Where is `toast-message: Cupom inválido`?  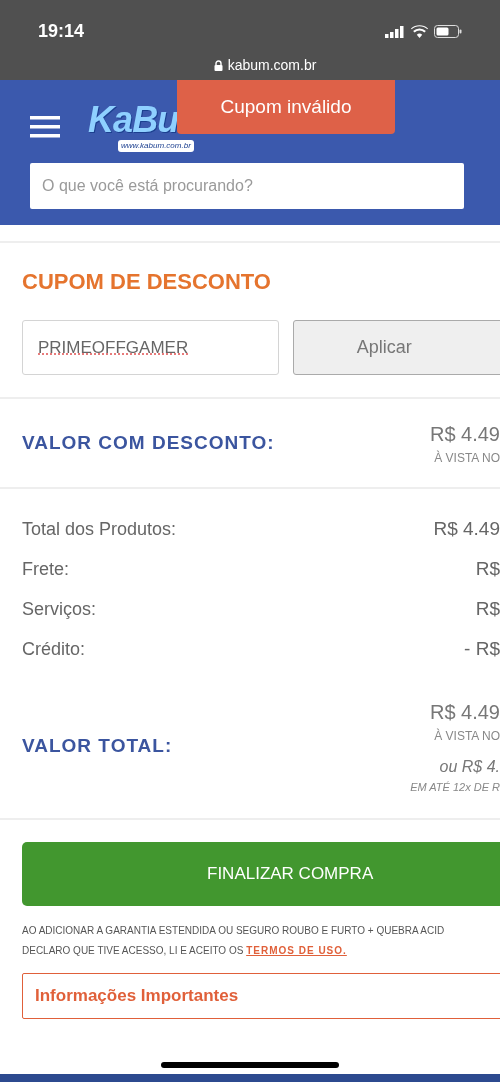 toast-message: Cupom inválido is located at coordinates (286, 106).